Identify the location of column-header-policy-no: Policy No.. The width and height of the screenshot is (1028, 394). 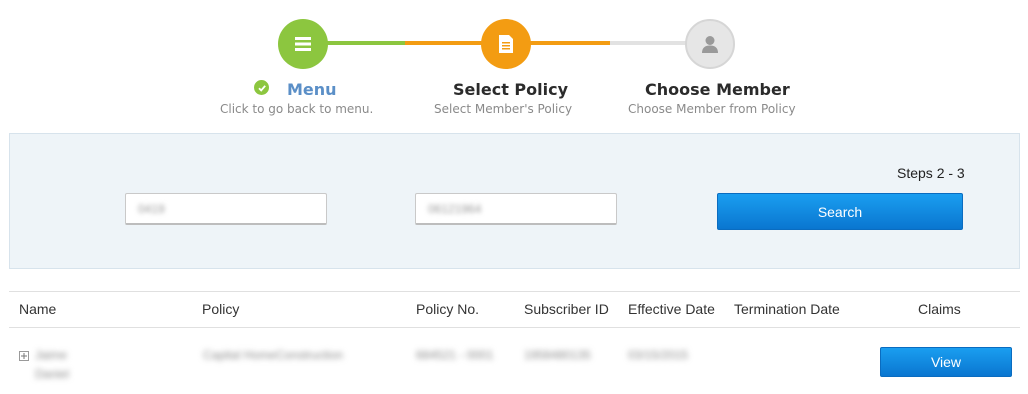
(448, 309).